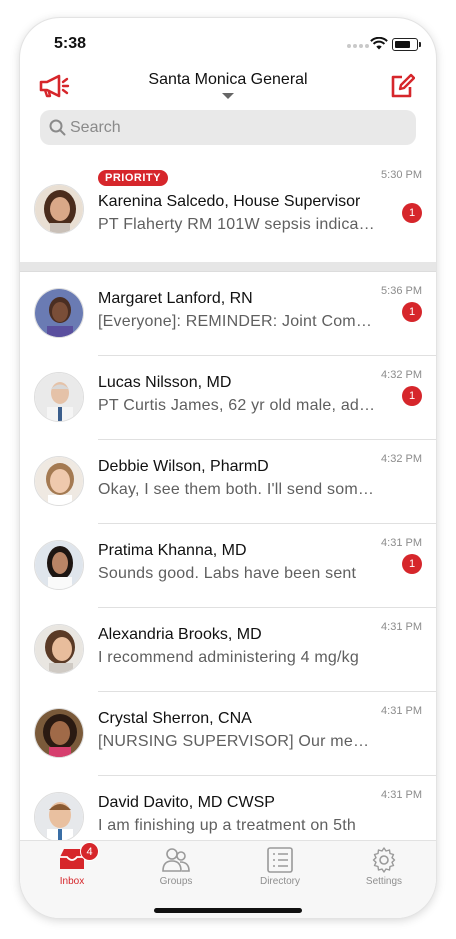 This screenshot has height=939, width=456. What do you see at coordinates (402, 86) in the screenshot?
I see `compose-icon` at bounding box center [402, 86].